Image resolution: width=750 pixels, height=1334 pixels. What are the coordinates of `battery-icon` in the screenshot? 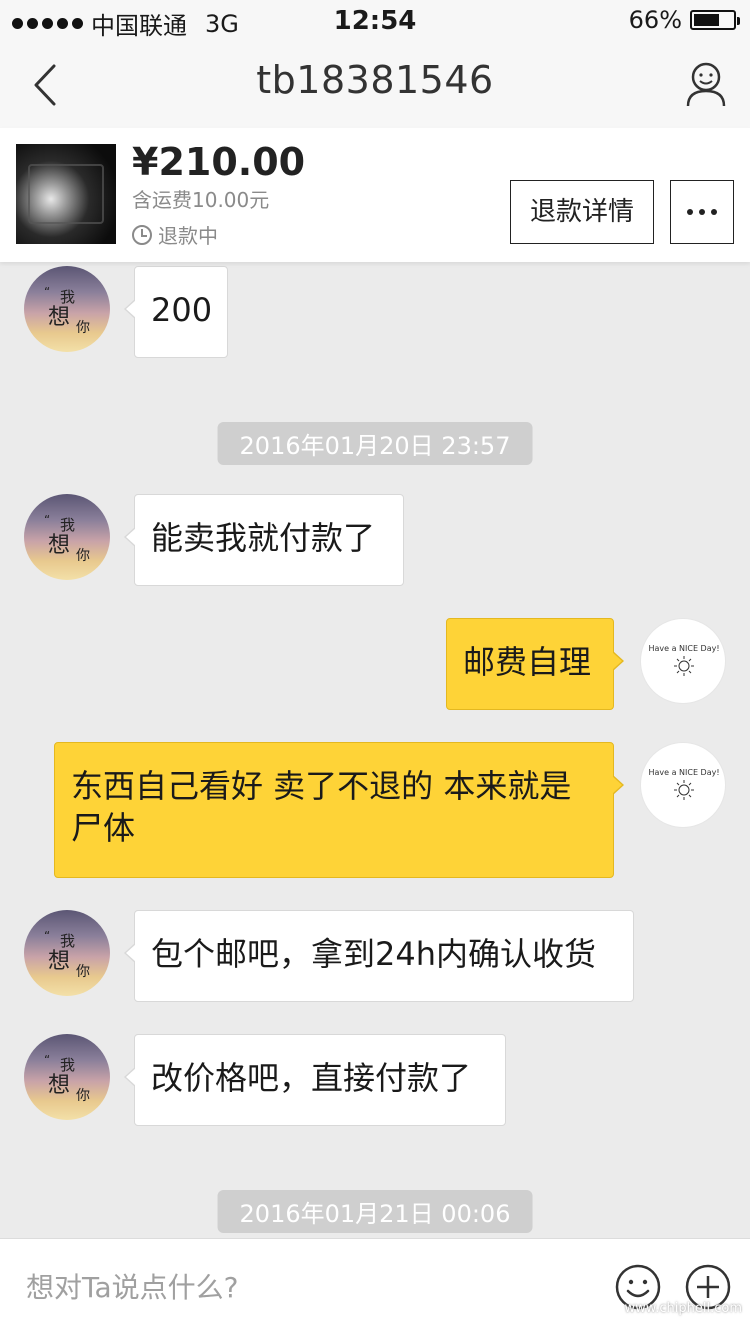 It's located at (715, 20).